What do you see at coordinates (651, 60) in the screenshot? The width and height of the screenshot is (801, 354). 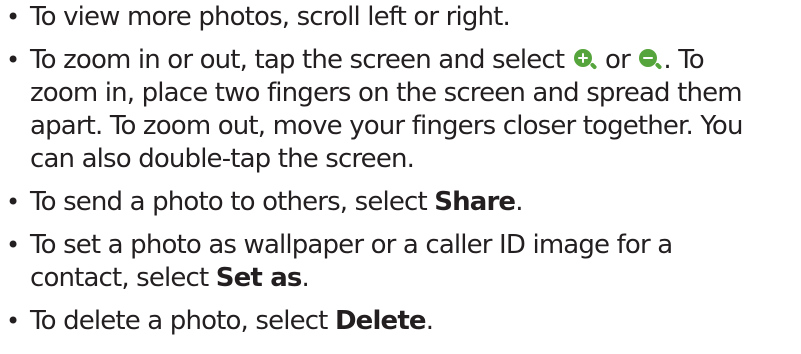 I see `zoom-out-icon` at bounding box center [651, 60].